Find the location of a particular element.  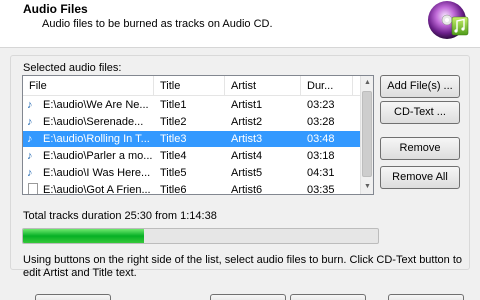

page-title: Audio Files is located at coordinates (55, 9).